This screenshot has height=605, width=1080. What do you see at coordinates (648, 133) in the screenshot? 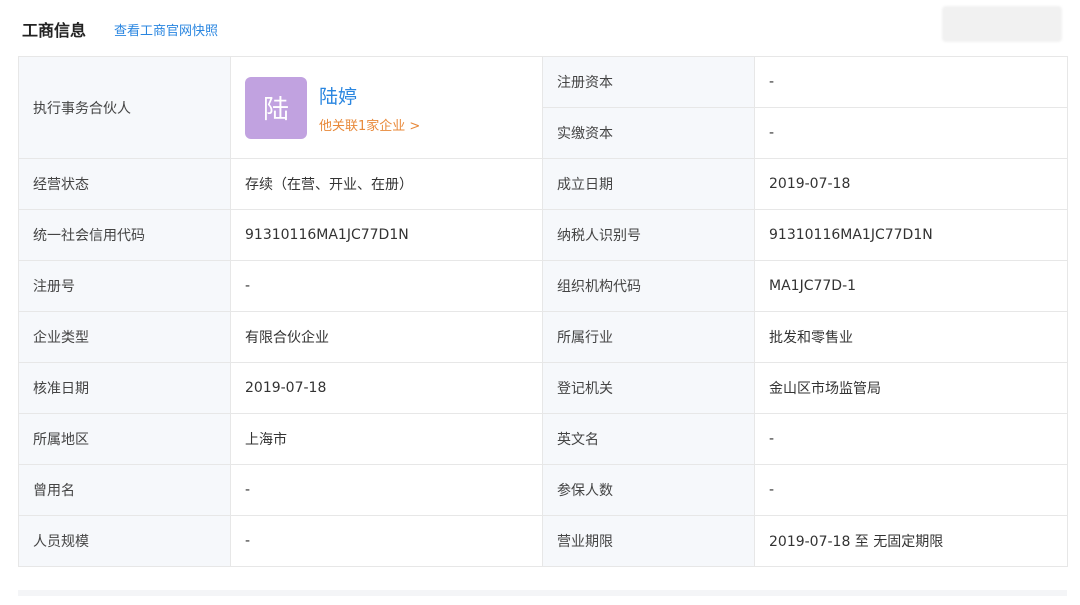
I see `paid-capital-label: 实缴资本` at bounding box center [648, 133].